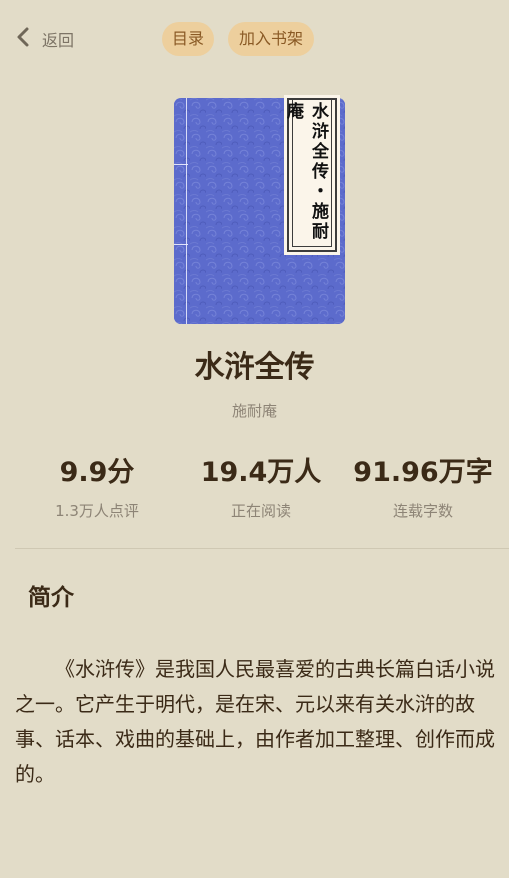 The width and height of the screenshot is (509, 878). What do you see at coordinates (262, 548) in the screenshot?
I see `section-divider` at bounding box center [262, 548].